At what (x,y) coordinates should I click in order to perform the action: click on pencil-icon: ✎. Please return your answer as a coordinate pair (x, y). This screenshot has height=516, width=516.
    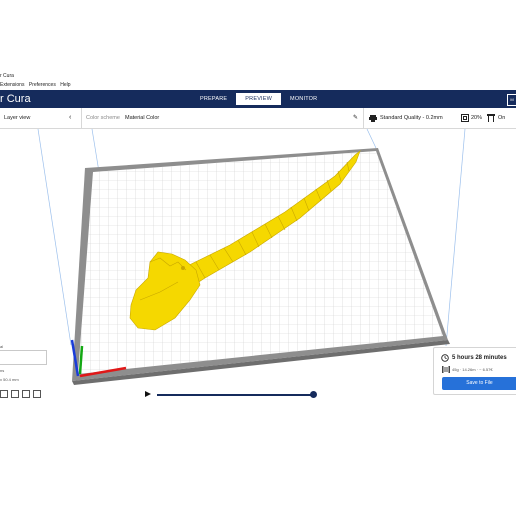
    Looking at the image, I should click on (355, 118).